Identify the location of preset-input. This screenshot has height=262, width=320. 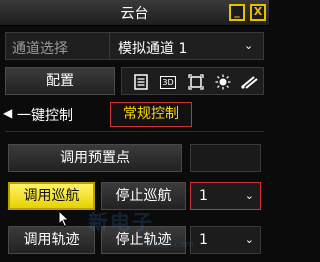
(225, 158).